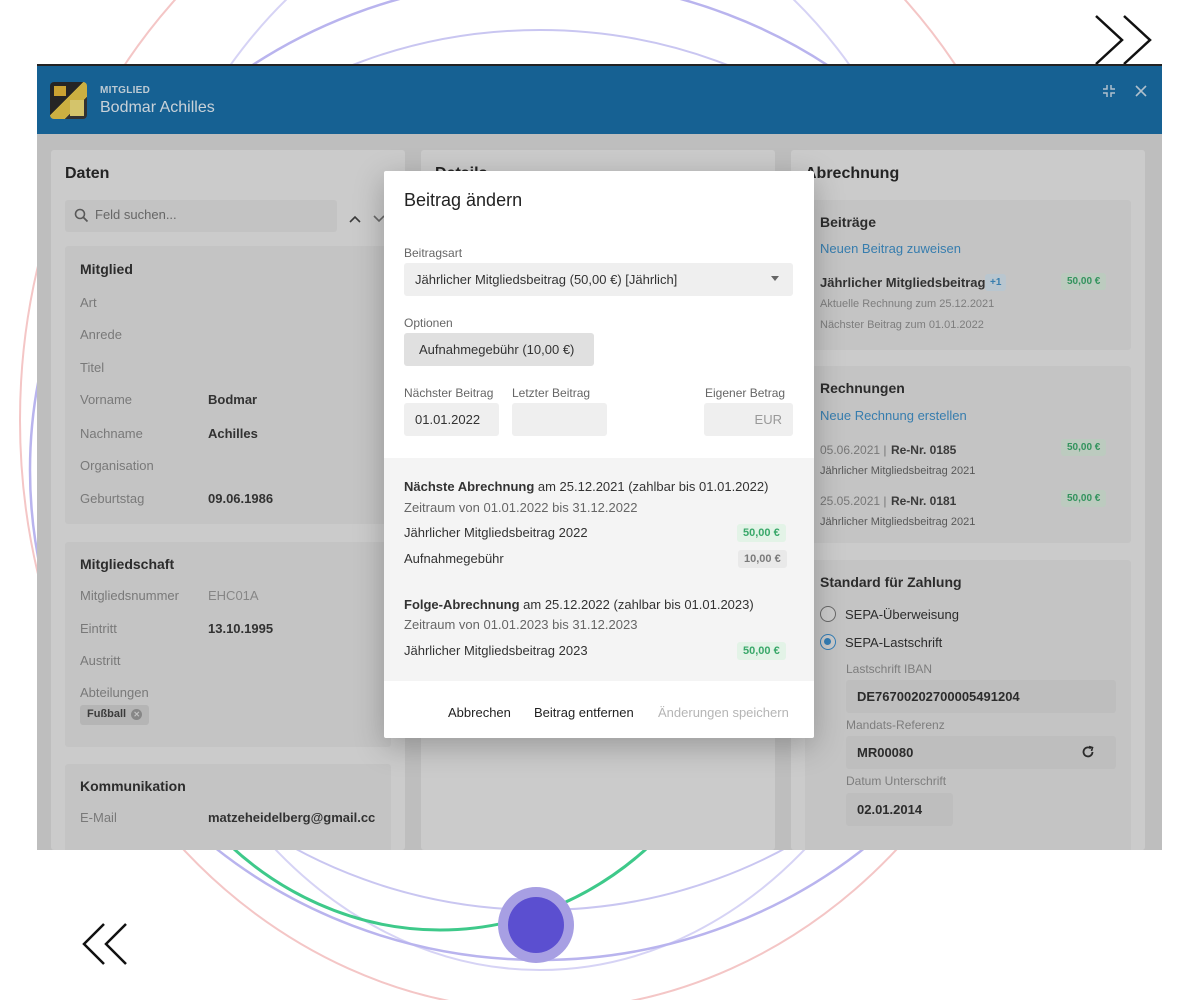  Describe the element at coordinates (454, 558) in the screenshot. I see `next-billing-line-label: Aufnahmegebühr` at that location.